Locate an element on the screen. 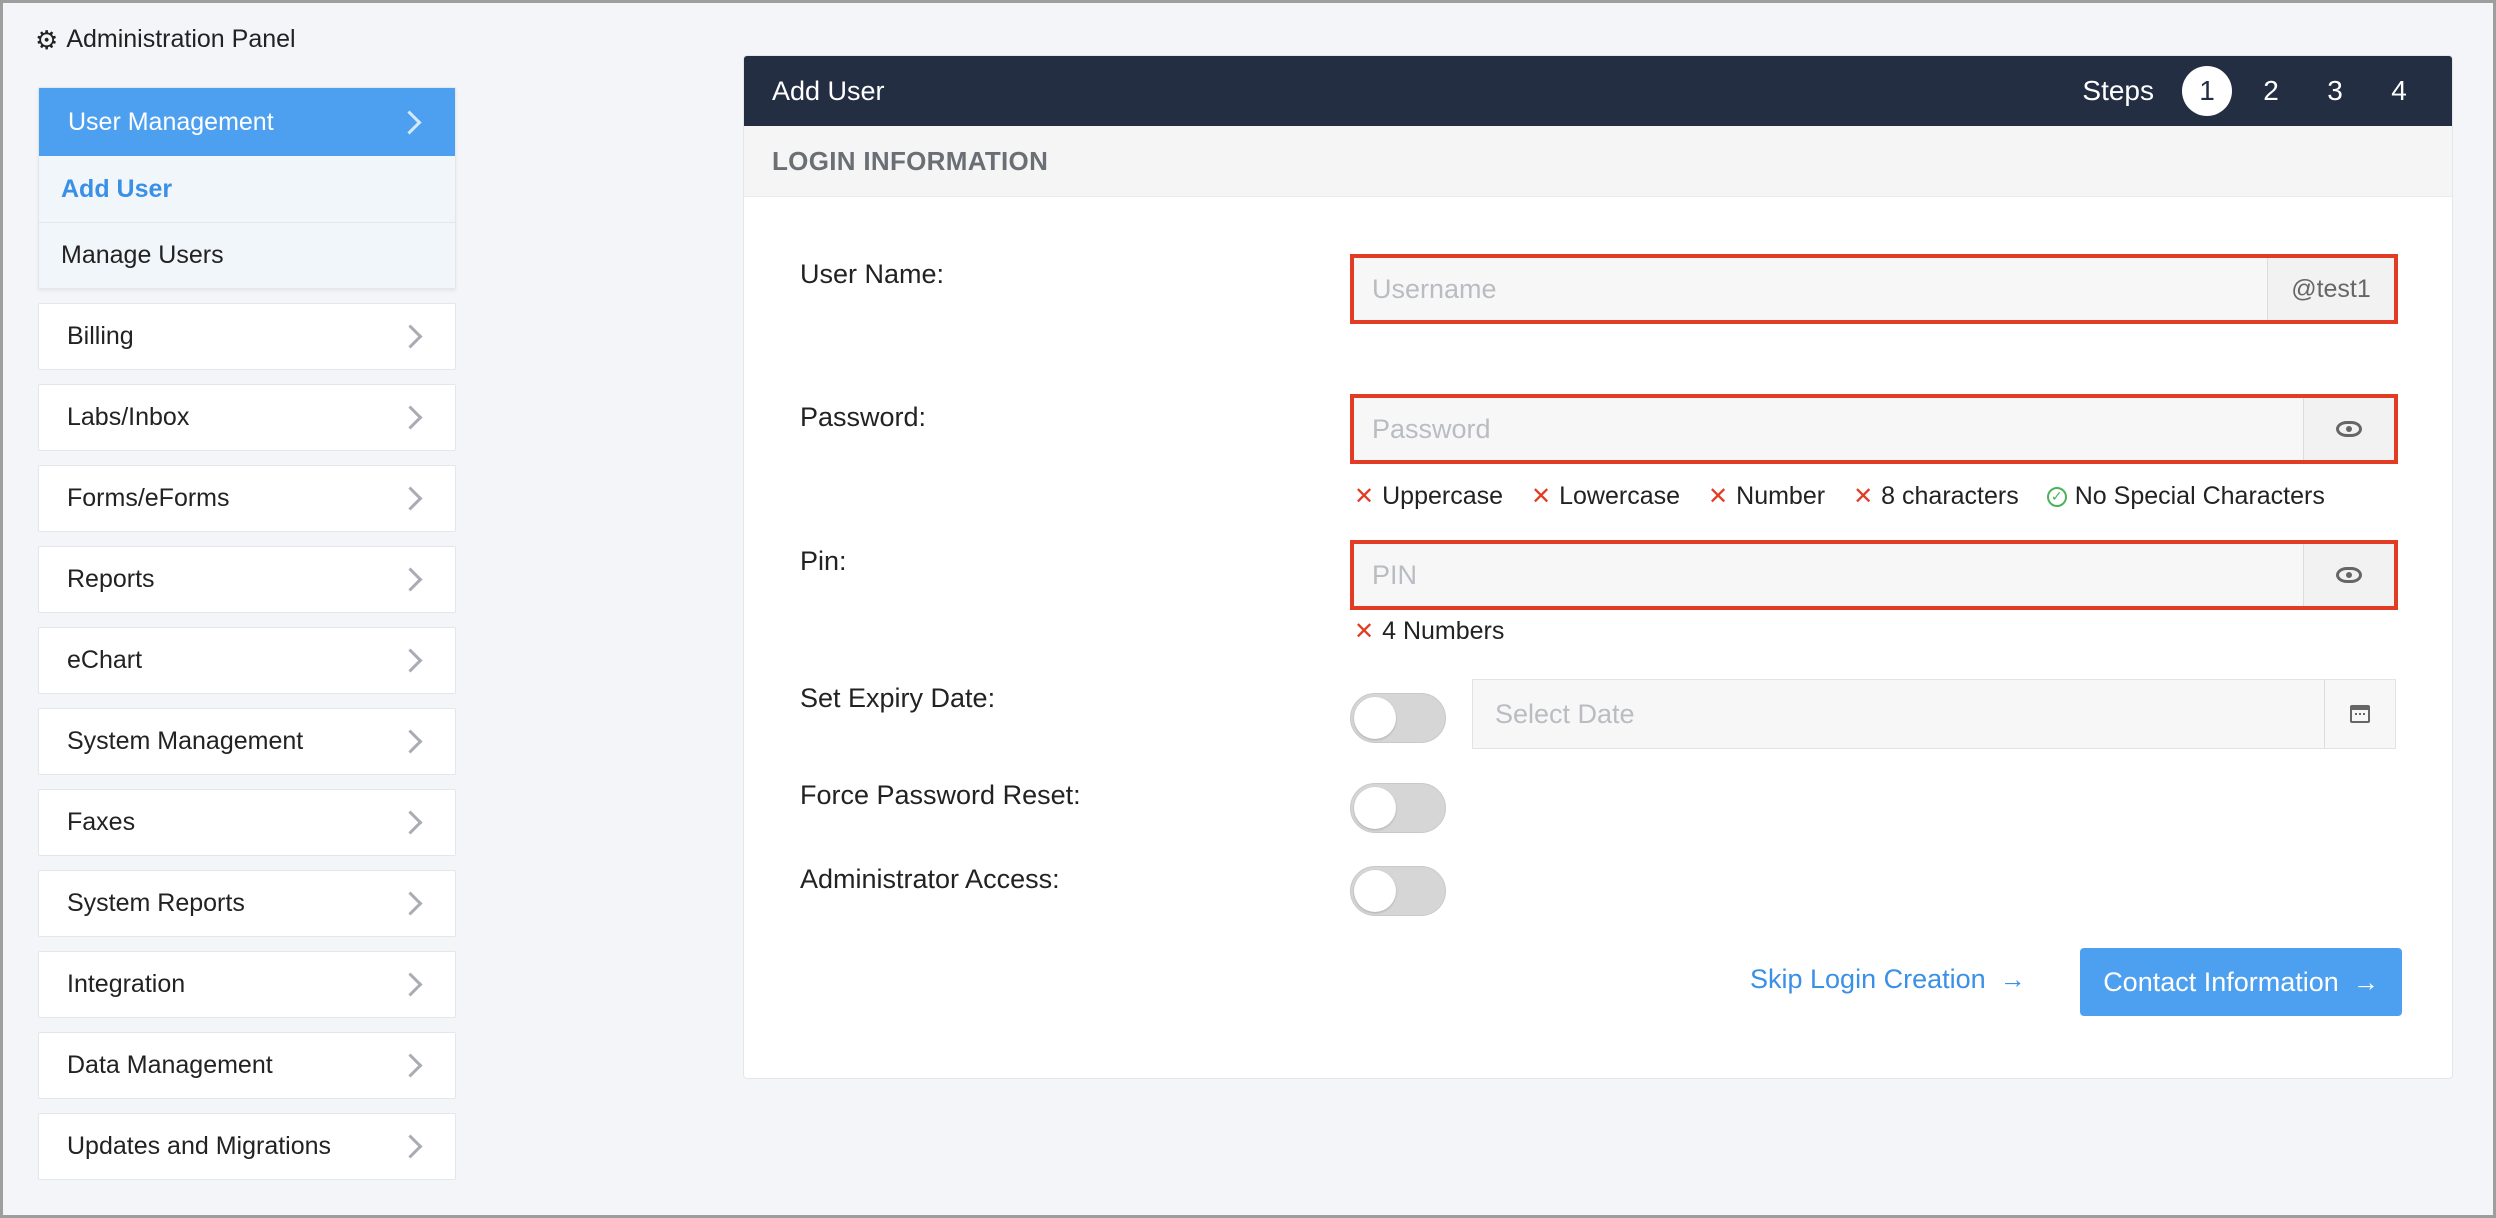  pin-rules: ✕ 4 Numbers is located at coordinates (1429, 631).